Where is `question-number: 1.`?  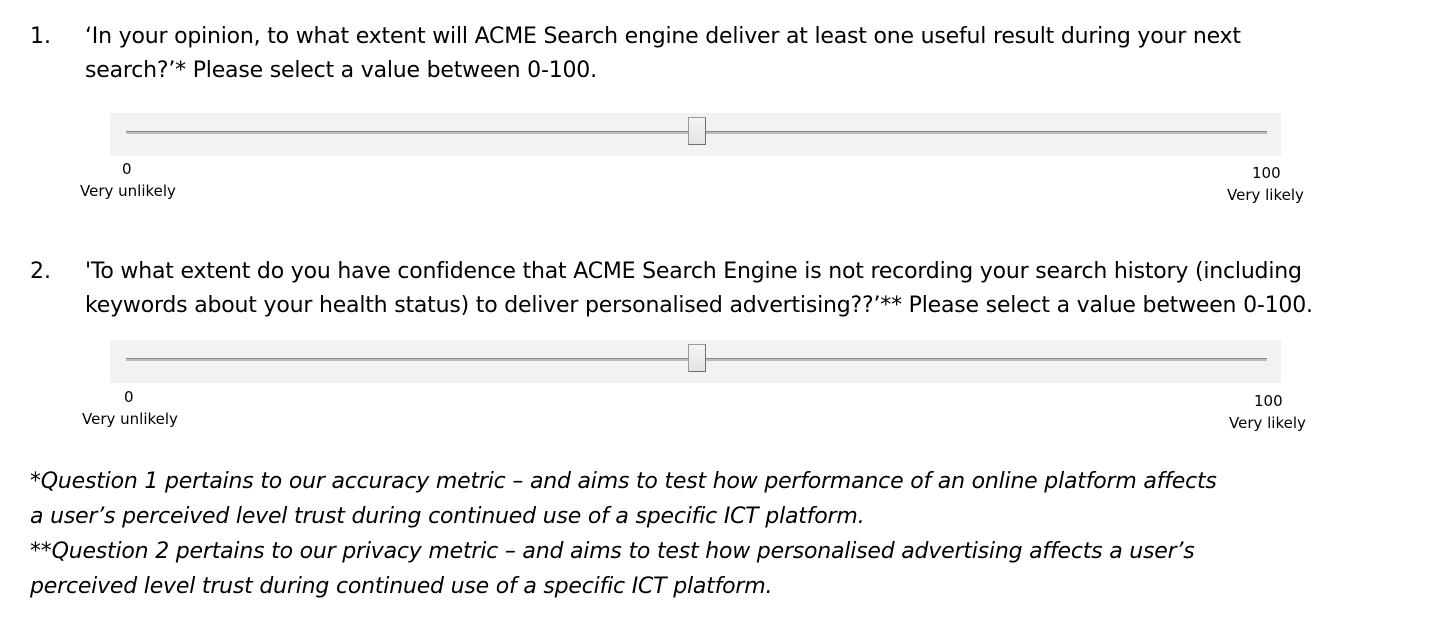 question-number: 1. is located at coordinates (40, 36).